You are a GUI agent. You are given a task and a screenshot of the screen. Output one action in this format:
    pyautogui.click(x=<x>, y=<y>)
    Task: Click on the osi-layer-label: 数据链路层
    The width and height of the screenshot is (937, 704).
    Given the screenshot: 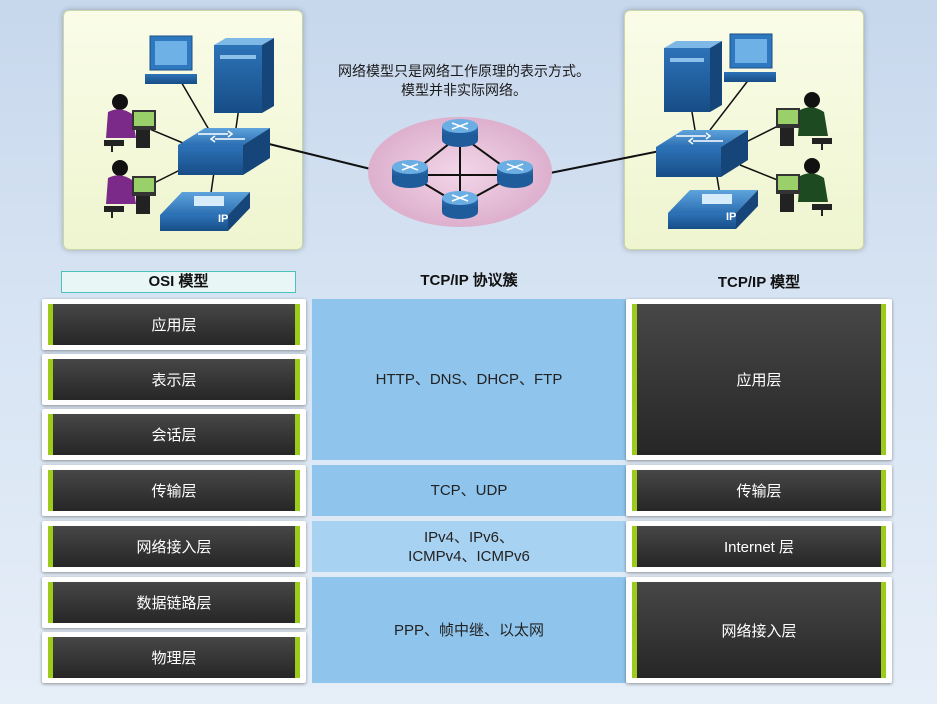 What is the action you would take?
    pyautogui.click(x=174, y=602)
    